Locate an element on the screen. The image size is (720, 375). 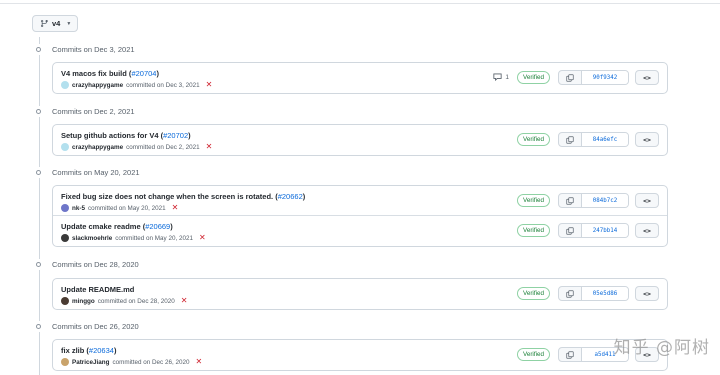
comment-count: 1 is located at coordinates (507, 77).